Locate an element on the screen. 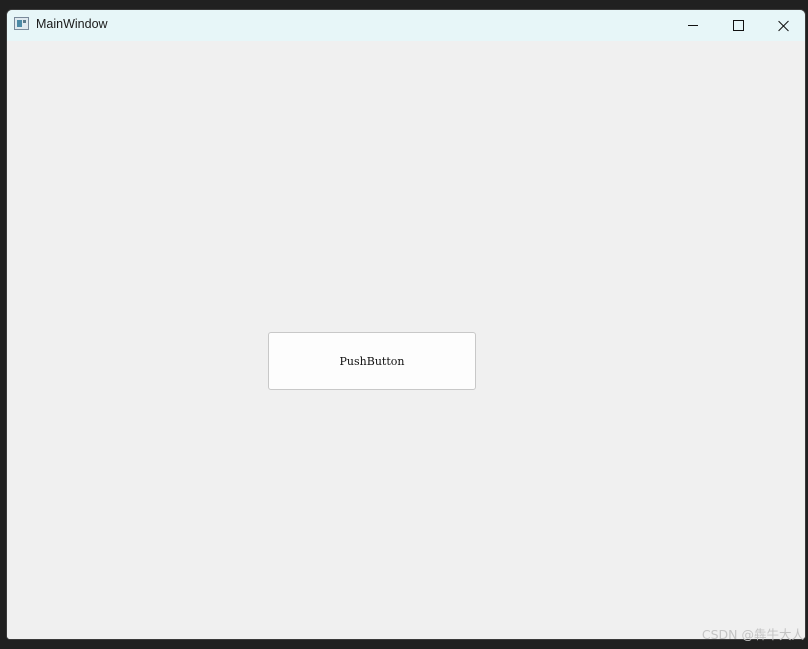 The image size is (808, 649). watermark: CSDN @犇牛大人 is located at coordinates (752, 634).